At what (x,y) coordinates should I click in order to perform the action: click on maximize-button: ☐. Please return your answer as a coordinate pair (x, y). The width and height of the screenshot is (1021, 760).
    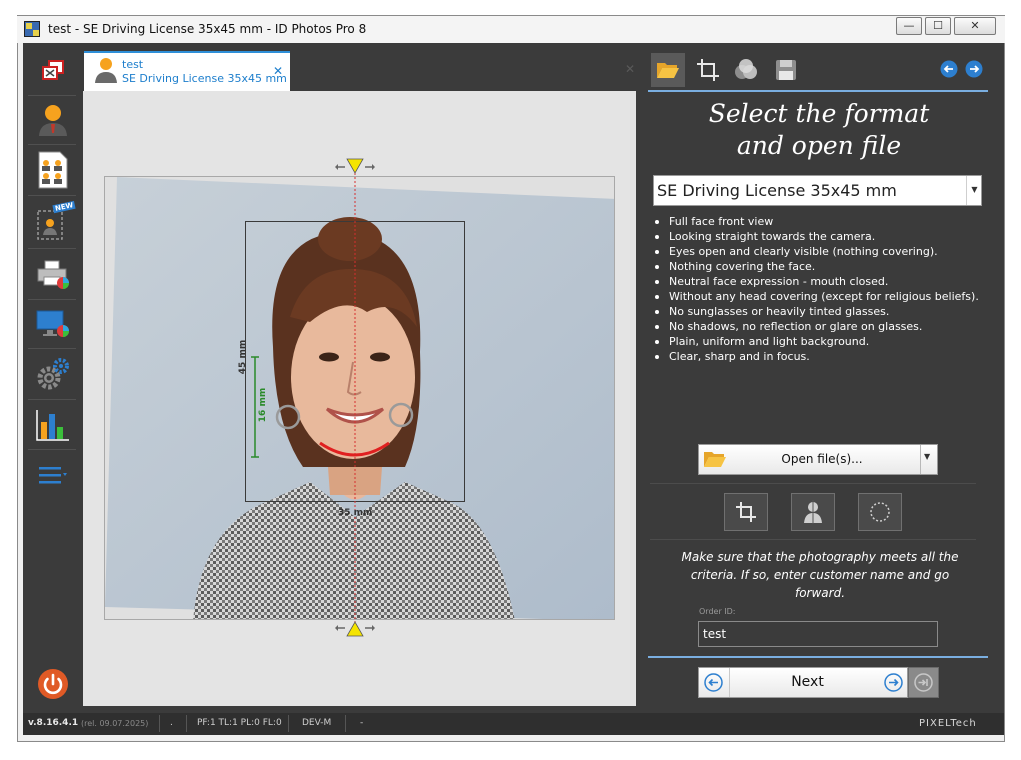
    Looking at the image, I should click on (938, 26).